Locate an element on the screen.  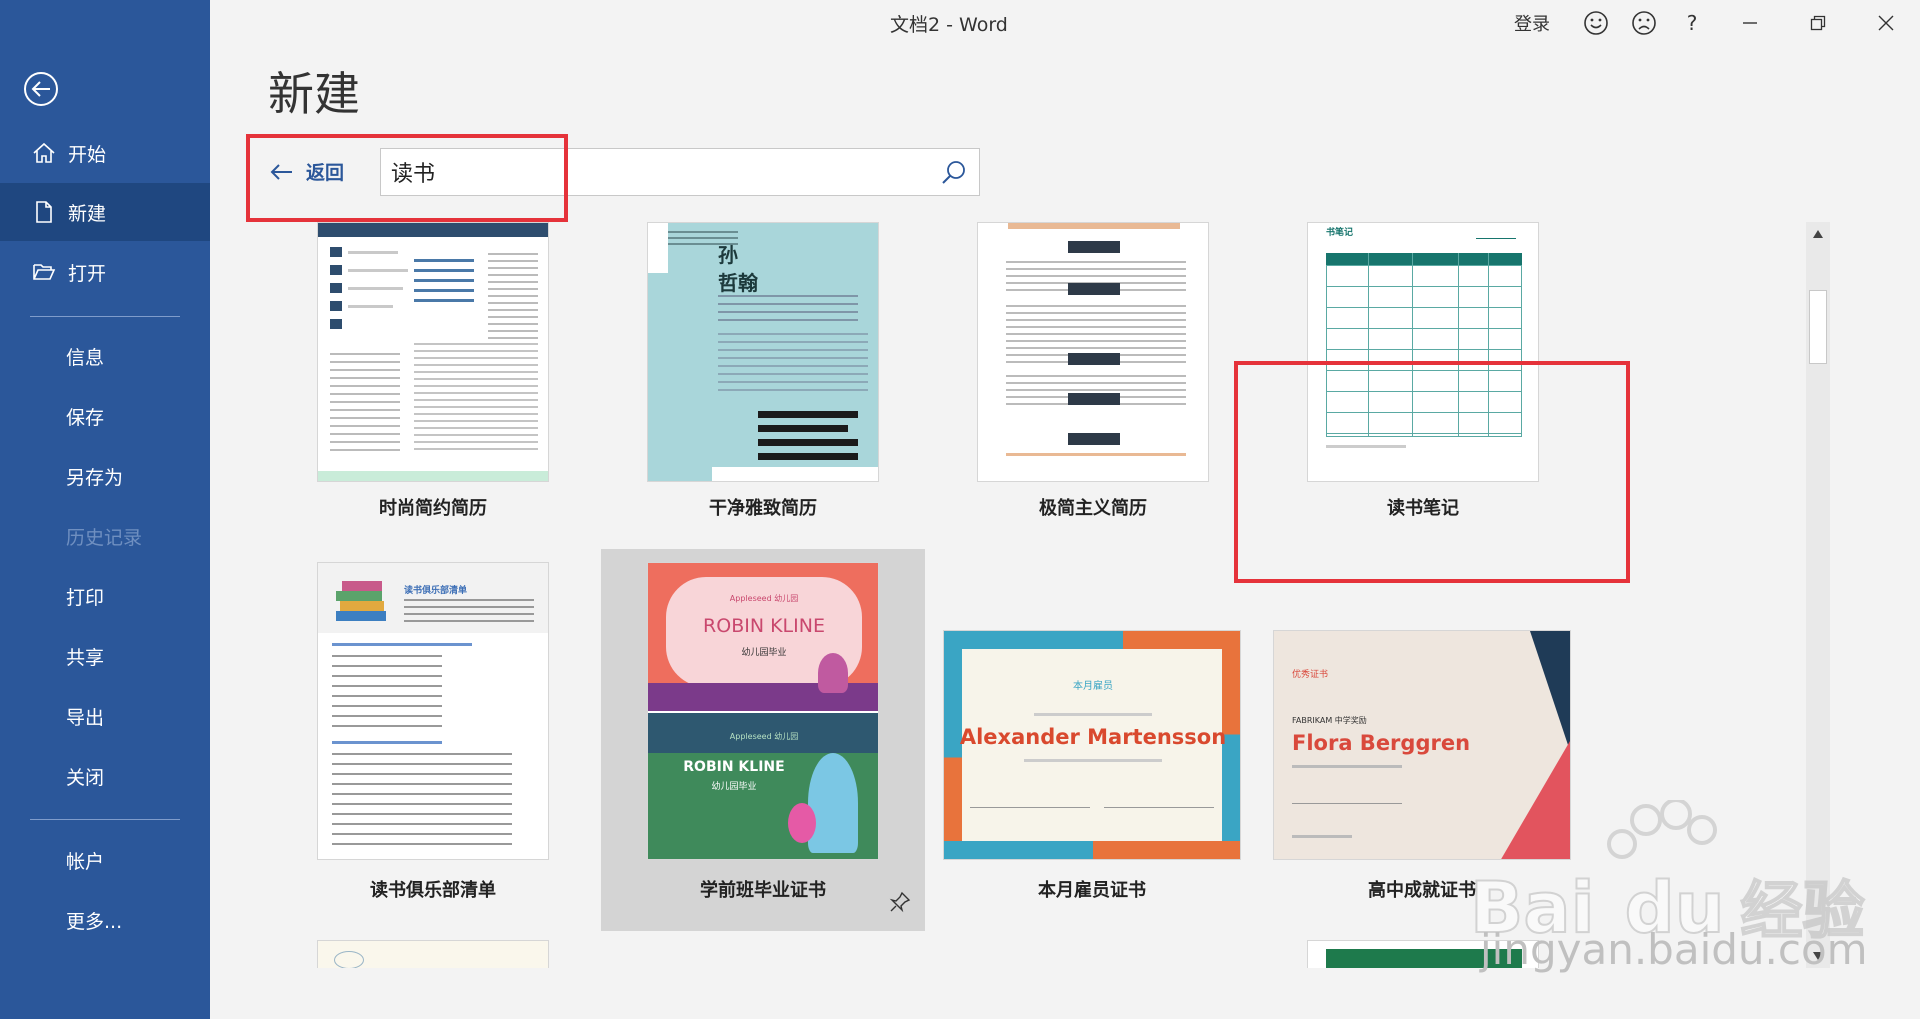
minimize-button is located at coordinates (1750, 23).